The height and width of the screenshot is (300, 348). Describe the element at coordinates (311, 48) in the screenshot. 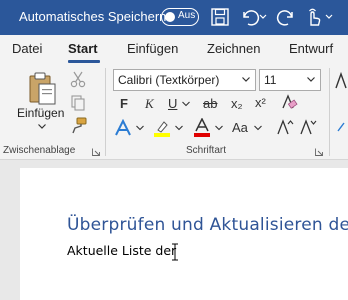

I see `tab-entwurf: Entwurf` at that location.